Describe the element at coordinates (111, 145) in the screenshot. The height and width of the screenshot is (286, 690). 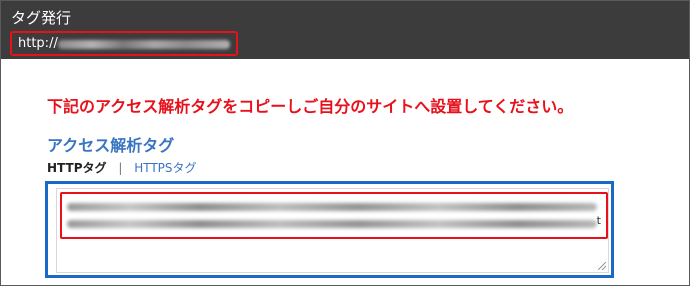
I see `section-title: アクセス解析タグ` at that location.